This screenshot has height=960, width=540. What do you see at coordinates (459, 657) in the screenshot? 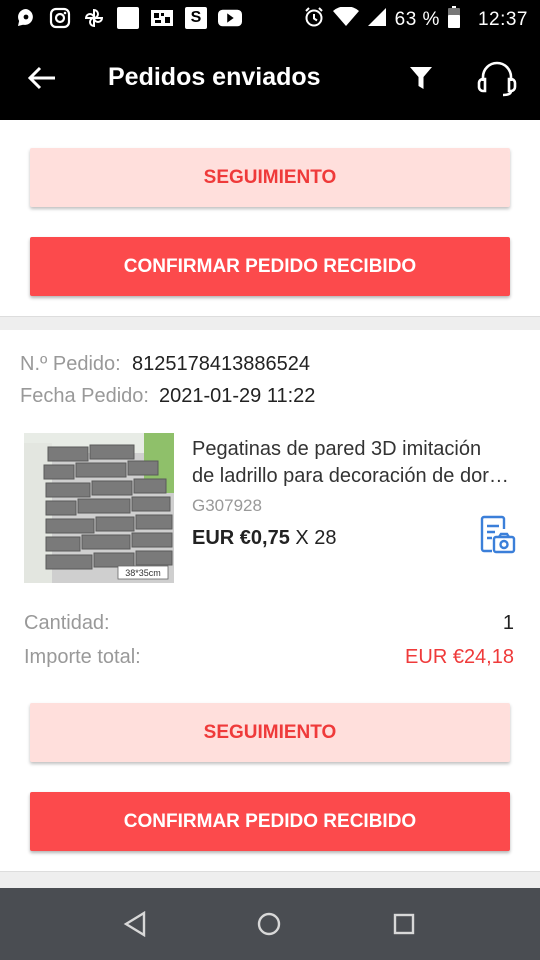
I see `total-amount: EUR €24,18` at bounding box center [459, 657].